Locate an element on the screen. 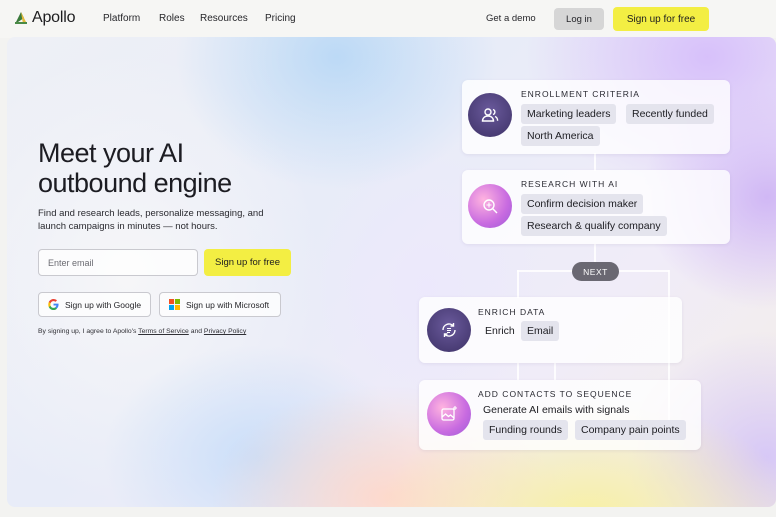 The width and height of the screenshot is (776, 517). terms-of-service-link: Terms of Service is located at coordinates (163, 331).